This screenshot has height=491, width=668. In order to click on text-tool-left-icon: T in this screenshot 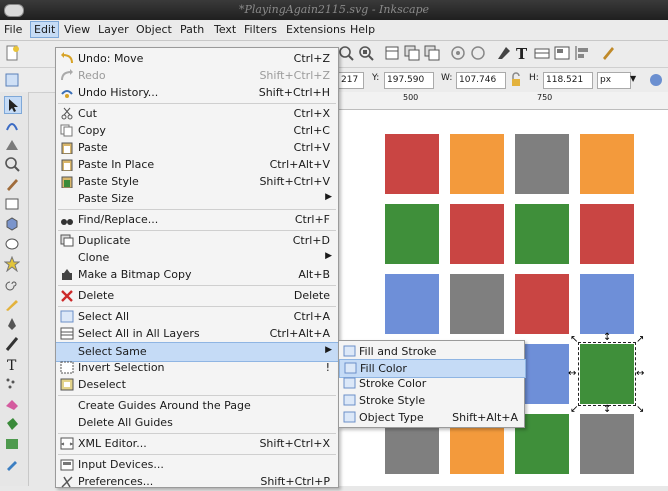, I will do `click(12, 364)`.